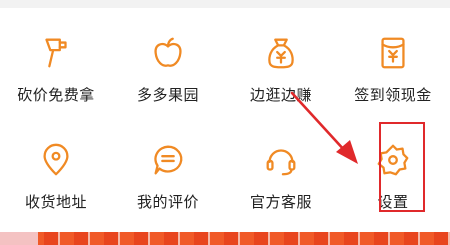 This screenshot has height=245, width=450. What do you see at coordinates (168, 160) in the screenshot?
I see `comment-icon` at bounding box center [168, 160].